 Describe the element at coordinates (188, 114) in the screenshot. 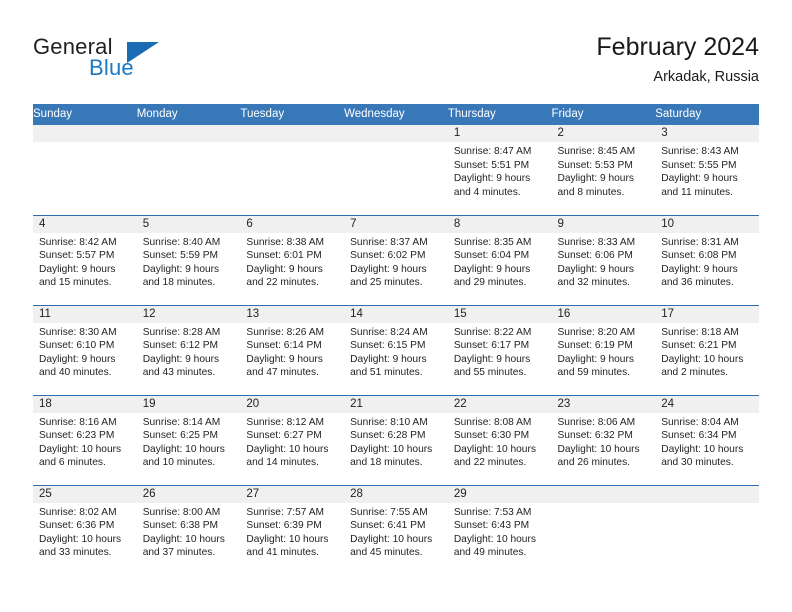

I see `weekday-header-monday: Monday` at that location.